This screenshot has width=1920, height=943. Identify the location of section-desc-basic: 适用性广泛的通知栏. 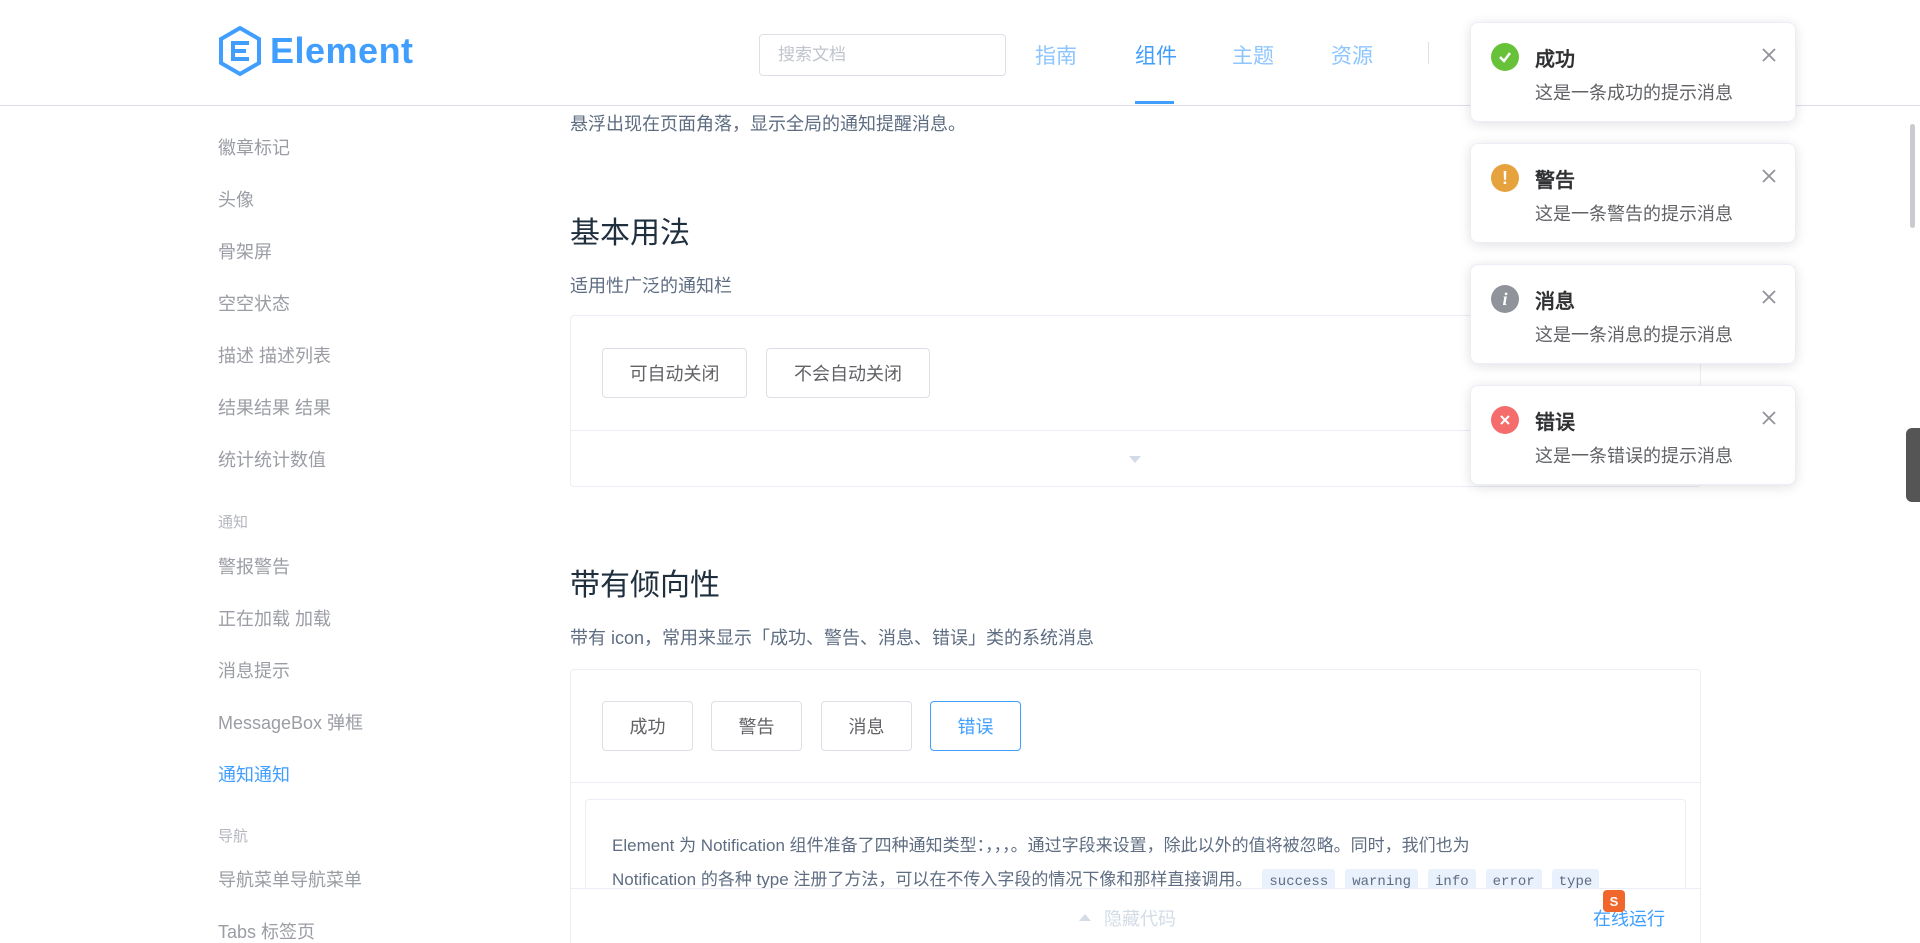
(651, 286).